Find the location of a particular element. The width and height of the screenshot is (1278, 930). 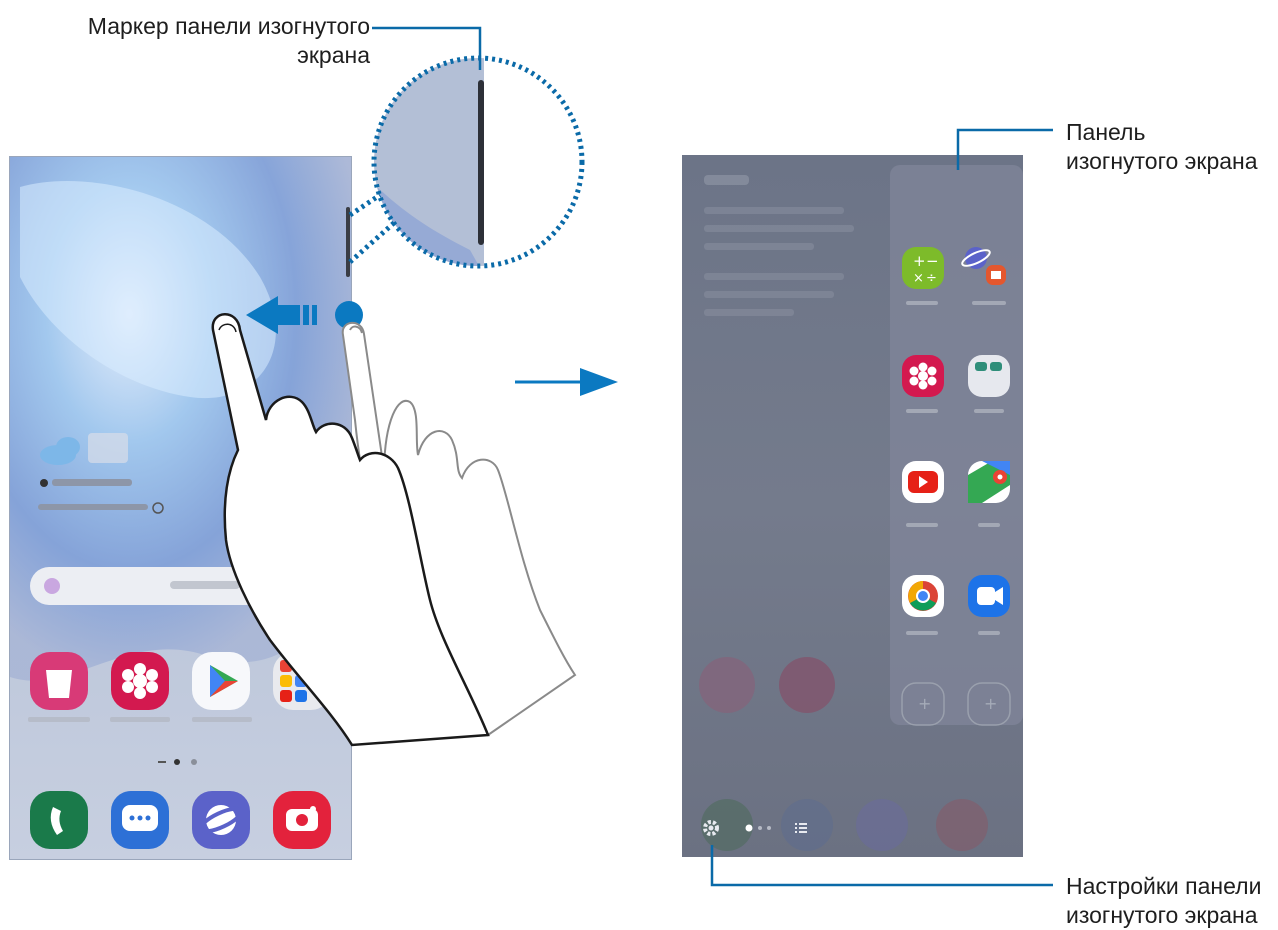

panel-callout-line is located at coordinates (1004, 149).